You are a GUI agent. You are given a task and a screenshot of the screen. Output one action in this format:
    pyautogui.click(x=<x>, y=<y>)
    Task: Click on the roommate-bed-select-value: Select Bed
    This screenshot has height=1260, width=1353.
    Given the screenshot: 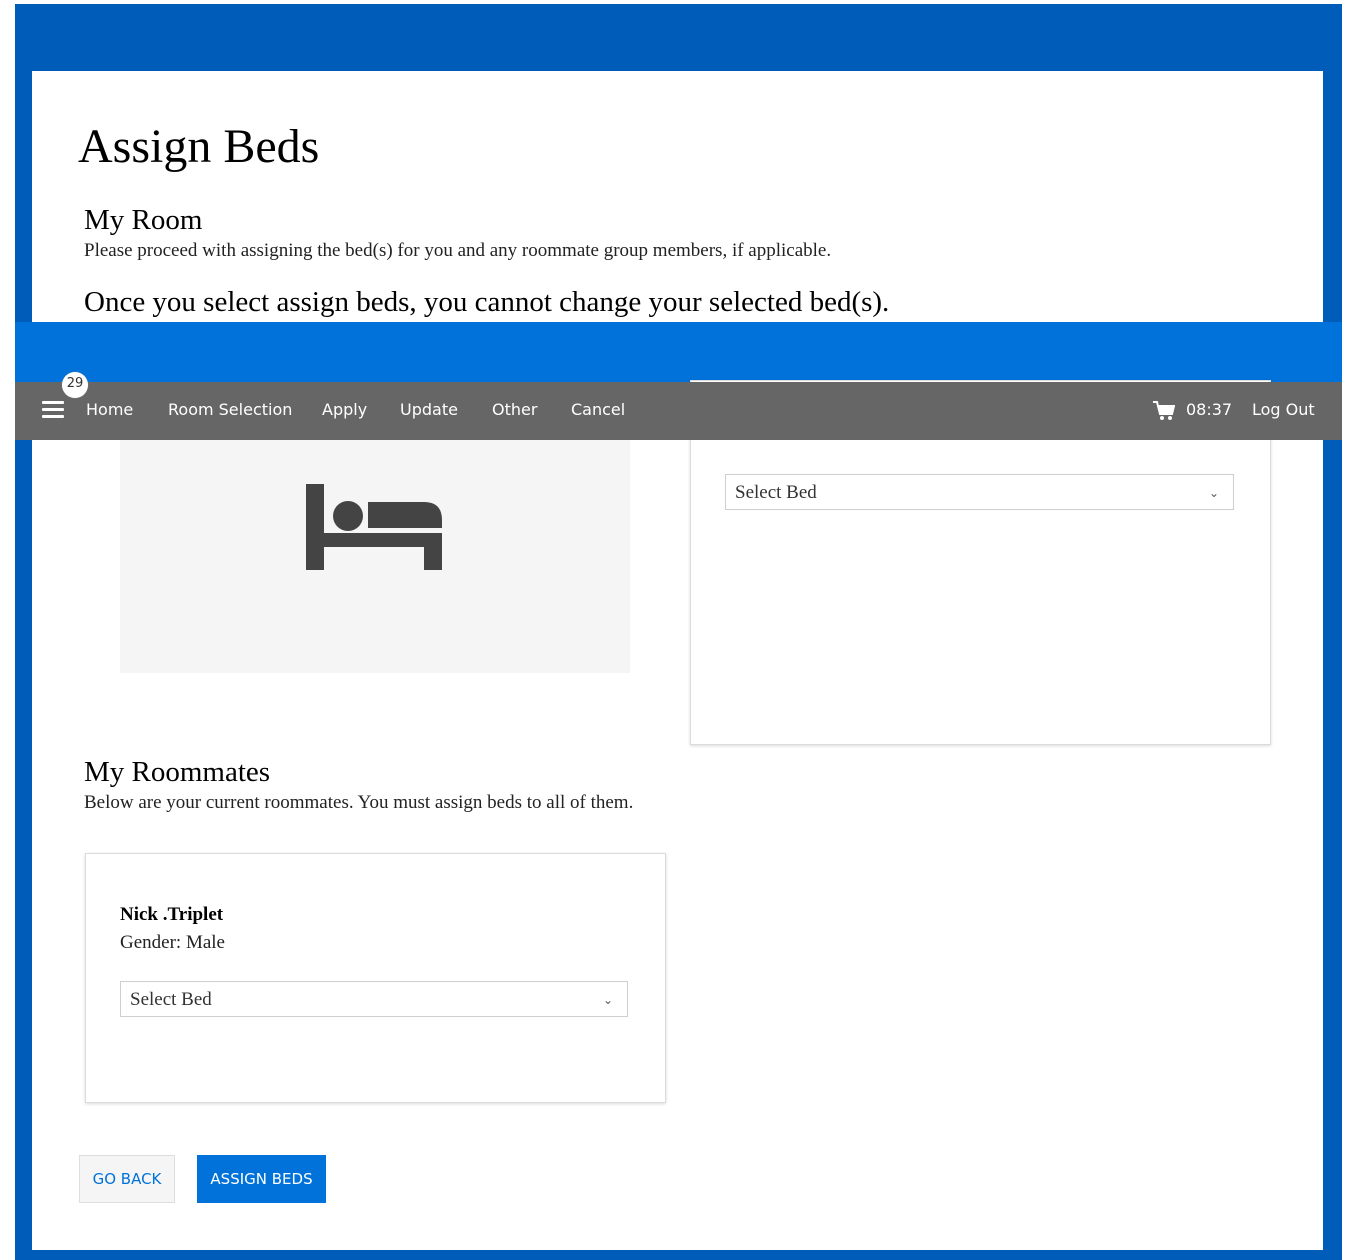 What is the action you would take?
    pyautogui.click(x=171, y=999)
    